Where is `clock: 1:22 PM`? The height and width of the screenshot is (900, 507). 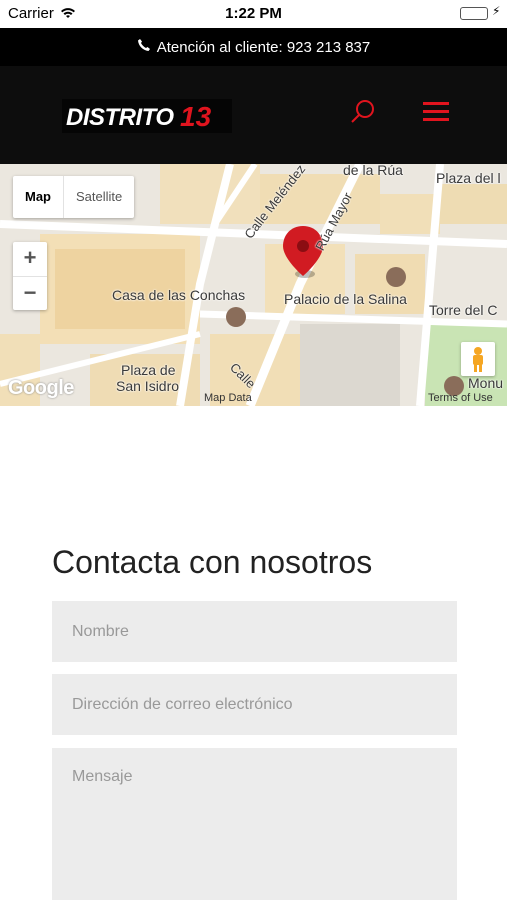
clock: 1:22 PM is located at coordinates (253, 13).